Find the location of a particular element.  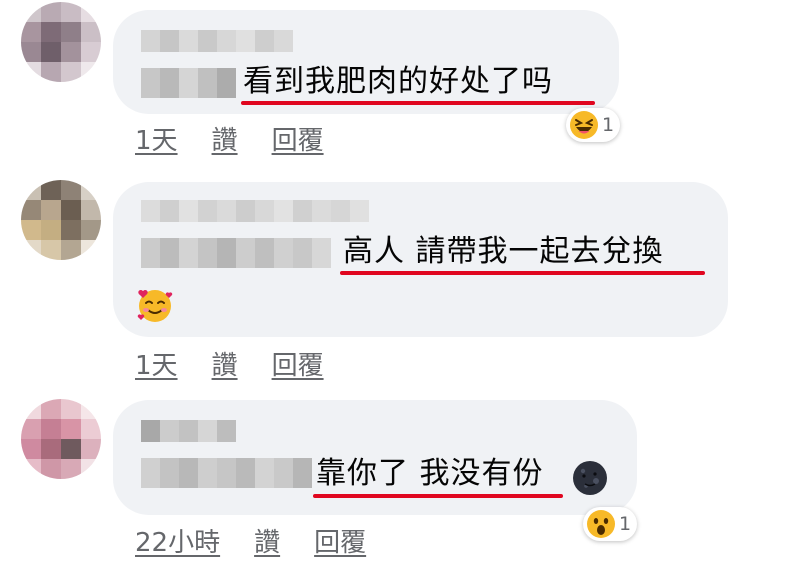

comment-bubble: 看到我肥肉的好处了吗 is located at coordinates (366, 62).